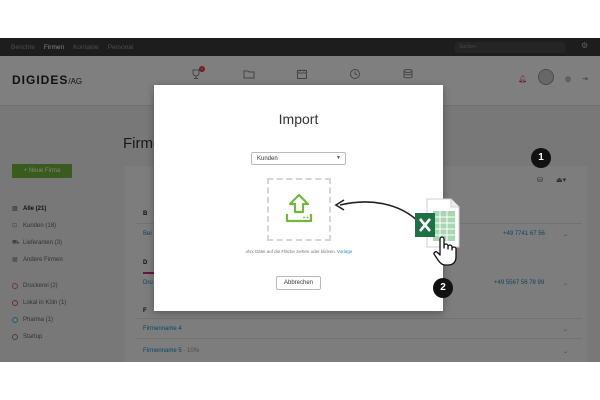 The height and width of the screenshot is (400, 600). What do you see at coordinates (298, 119) in the screenshot?
I see `modal-title: Import` at bounding box center [298, 119].